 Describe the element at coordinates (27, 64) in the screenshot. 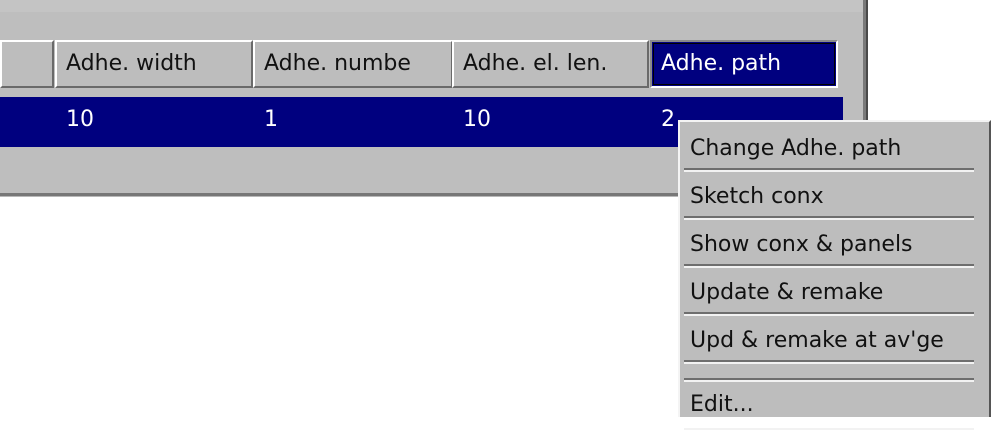

I see `column-header-previous` at that location.